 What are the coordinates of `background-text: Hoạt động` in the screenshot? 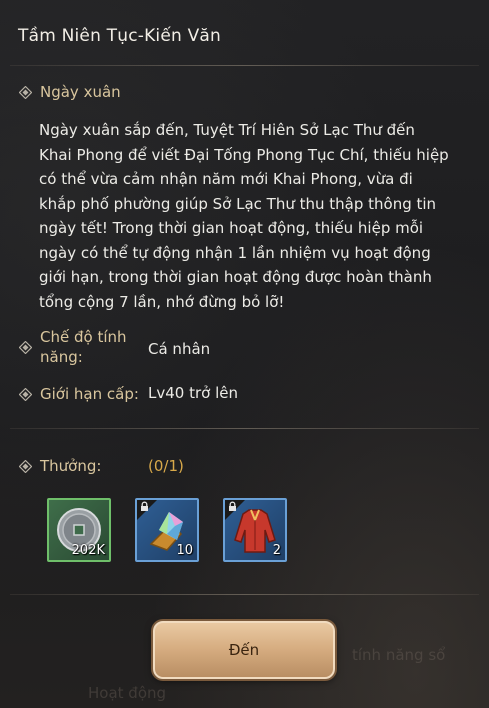 It's located at (127, 693).